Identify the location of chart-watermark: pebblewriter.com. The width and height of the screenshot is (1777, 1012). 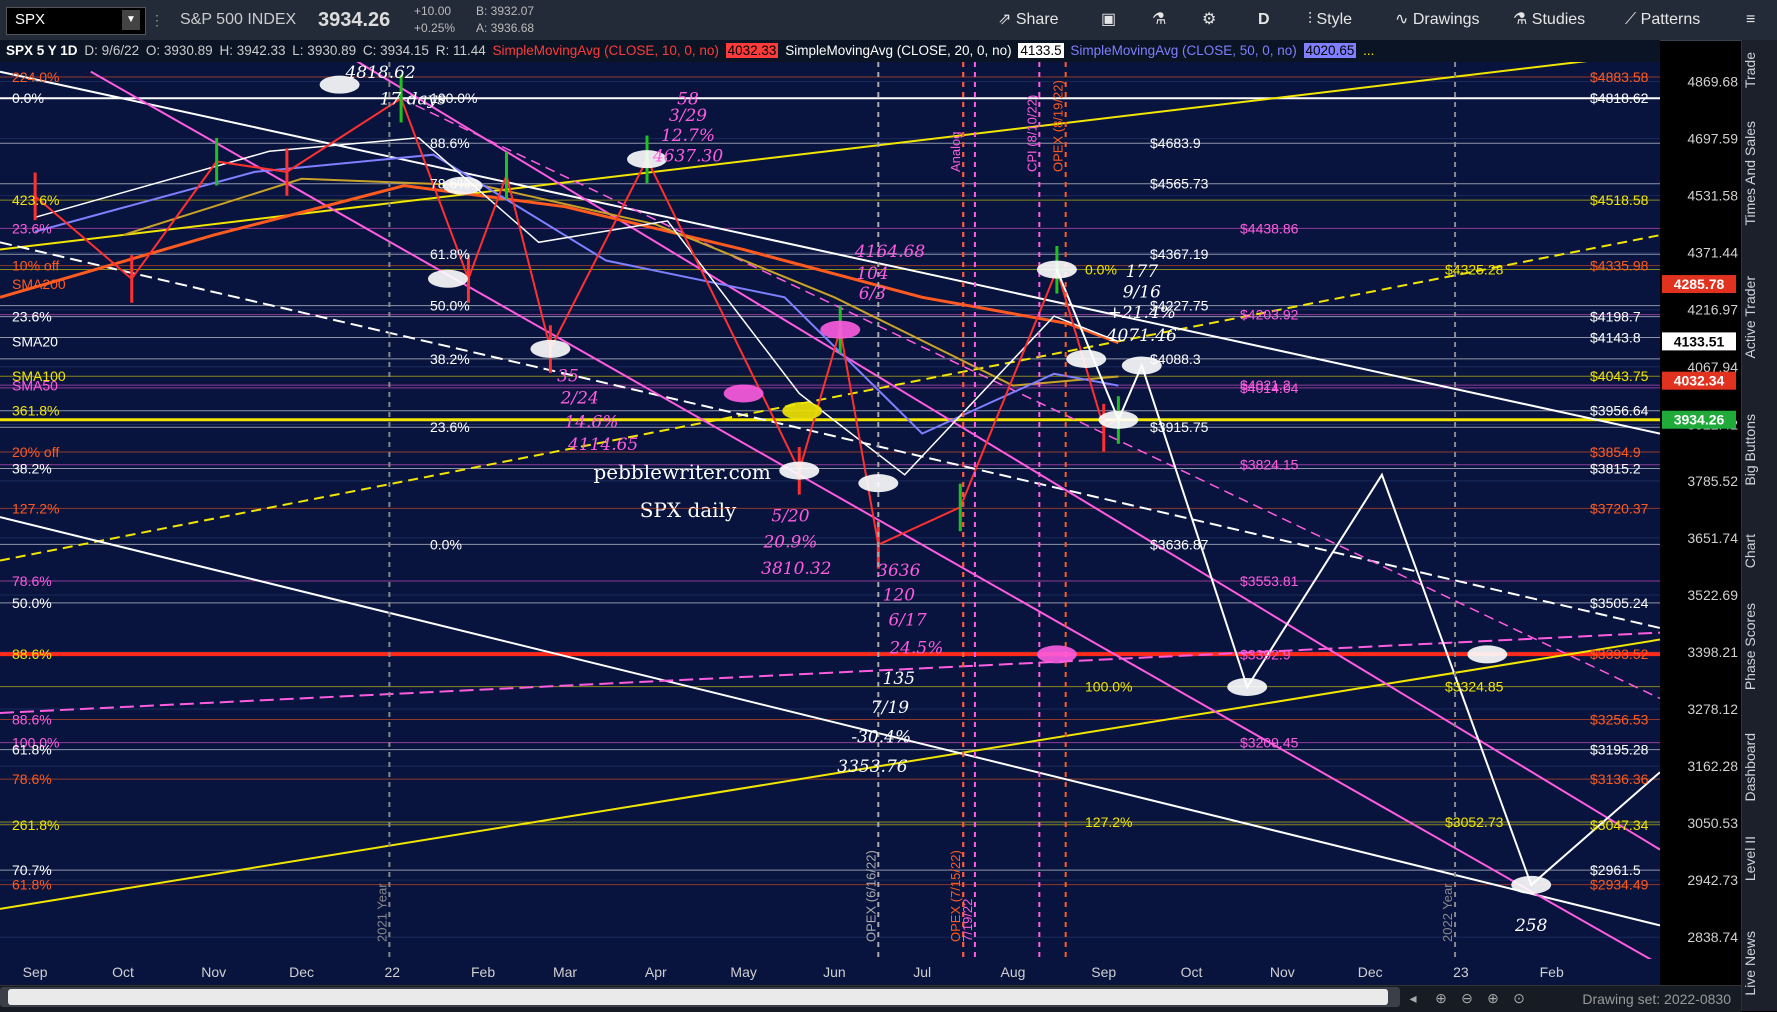
(681, 472).